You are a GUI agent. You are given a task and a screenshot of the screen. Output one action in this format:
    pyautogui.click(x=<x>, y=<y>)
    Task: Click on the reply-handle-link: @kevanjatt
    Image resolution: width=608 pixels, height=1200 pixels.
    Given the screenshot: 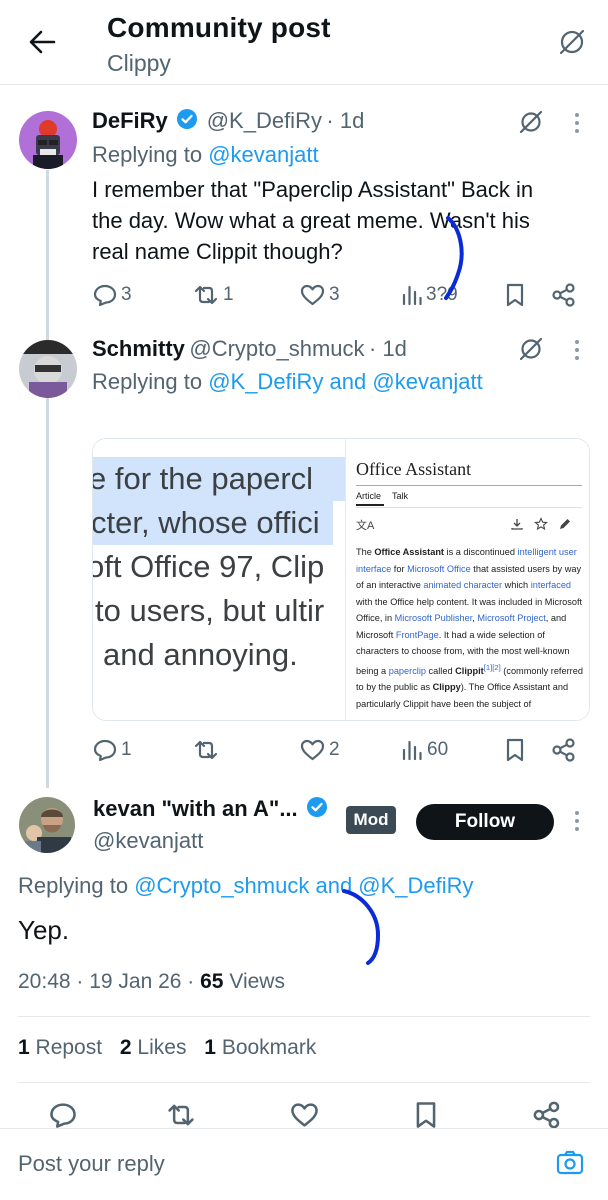 What is the action you would take?
    pyautogui.click(x=263, y=154)
    